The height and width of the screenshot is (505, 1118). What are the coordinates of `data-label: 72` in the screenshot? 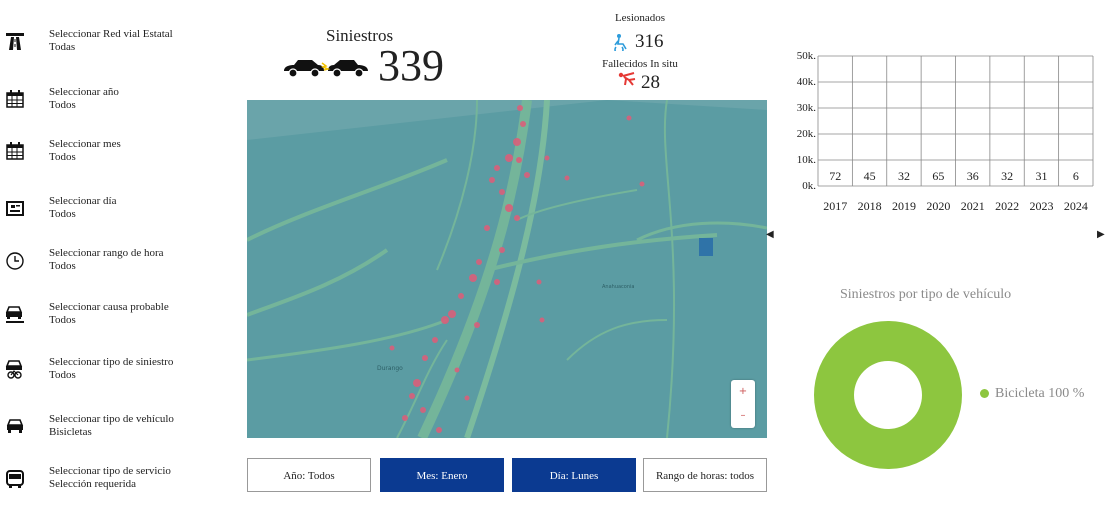 It's located at (835, 176).